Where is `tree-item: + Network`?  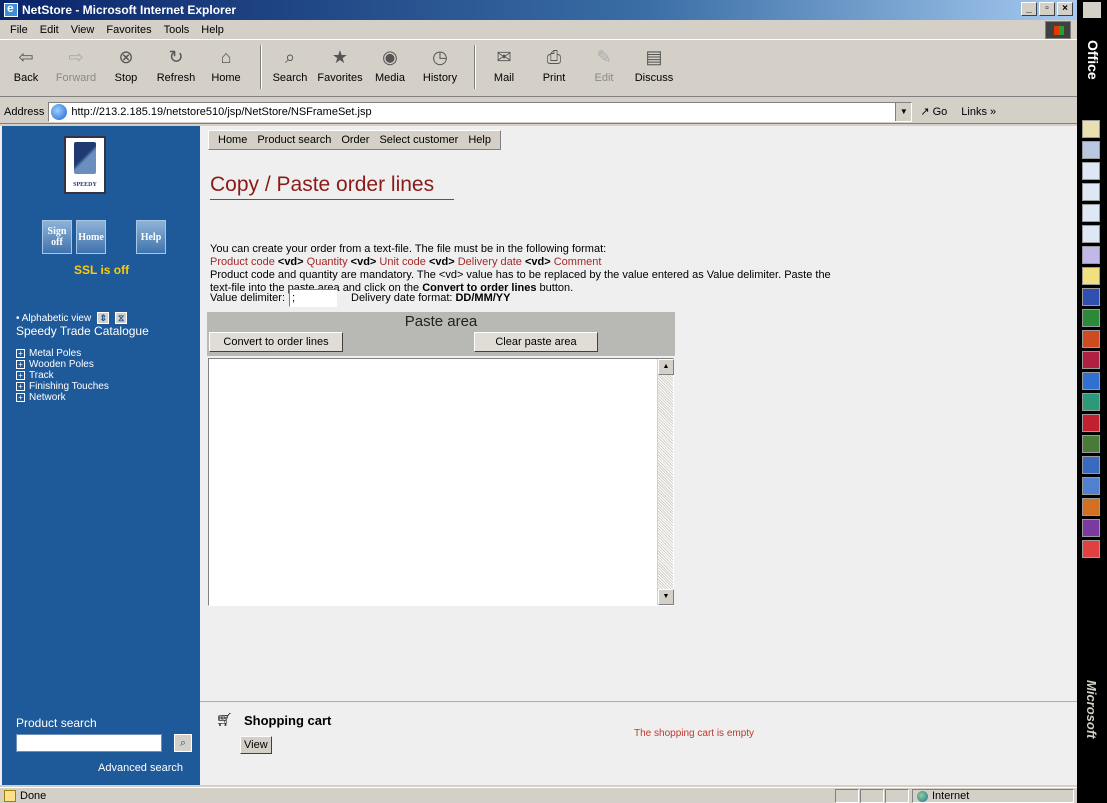
tree-item: + Network is located at coordinates (62, 397).